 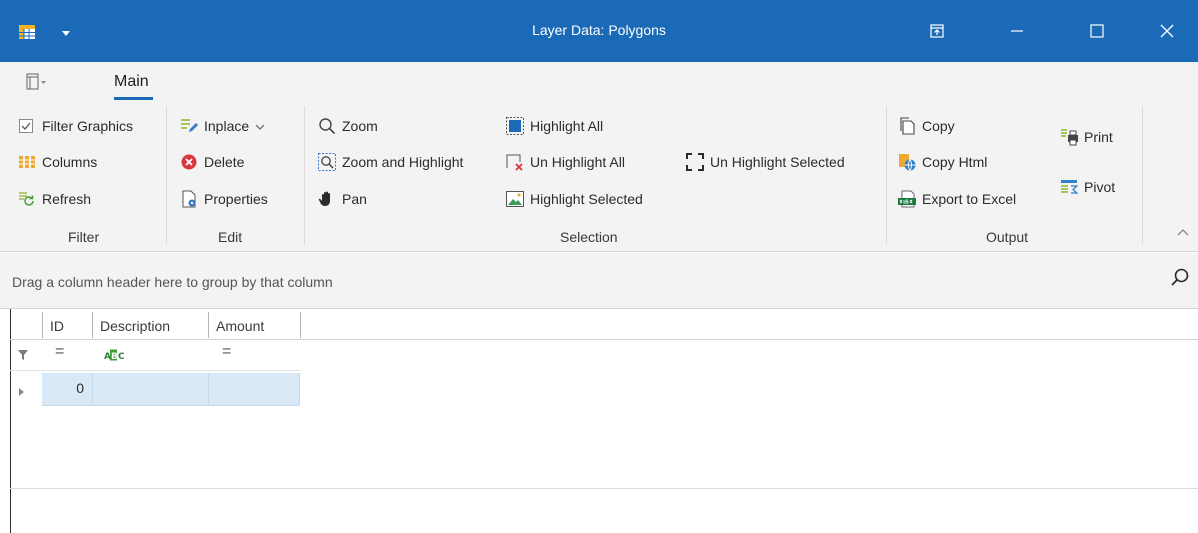 I want to click on copy-button: Copy, so click(x=926, y=126).